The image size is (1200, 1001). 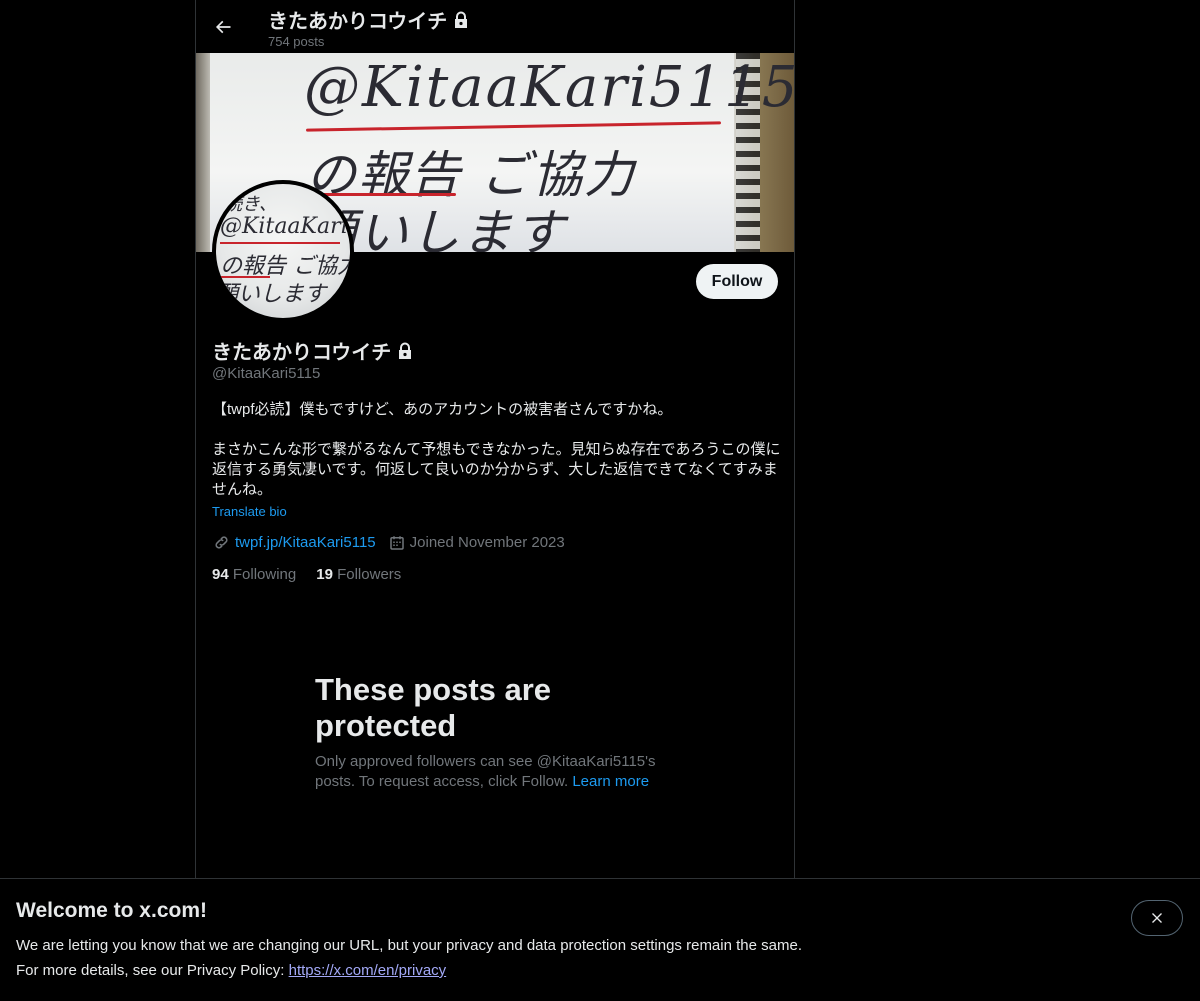 What do you see at coordinates (283, 251) in the screenshot?
I see `avatar: 続き、 @KitaaKari の報告 ご協力 願いします` at bounding box center [283, 251].